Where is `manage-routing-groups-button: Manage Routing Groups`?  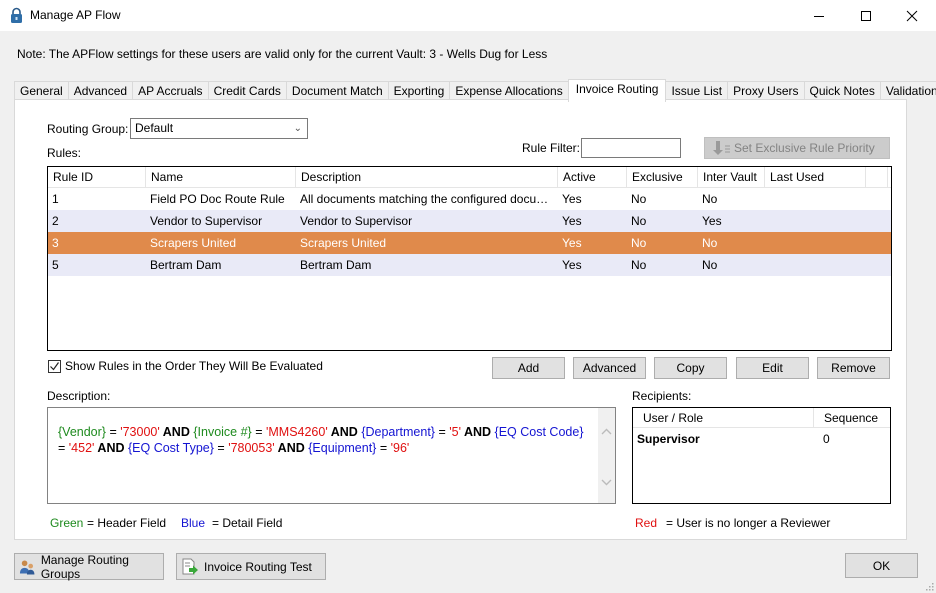 manage-routing-groups-button: Manage Routing Groups is located at coordinates (89, 566).